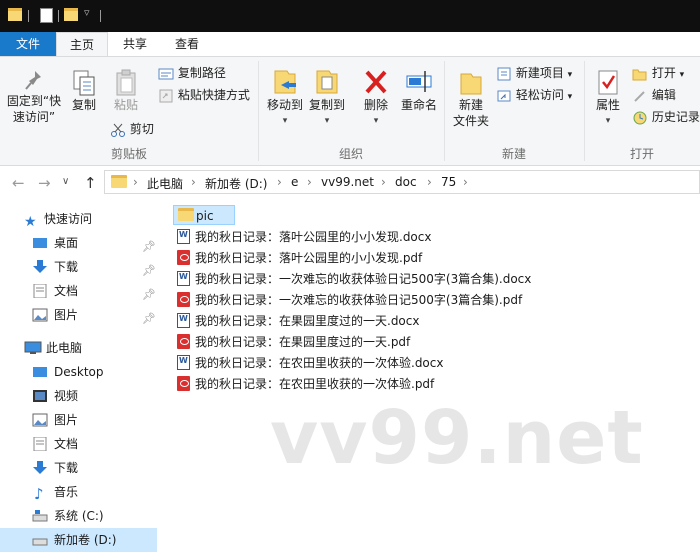  I want to click on file-name: 我的秋日记录：一次难忘的收获体验日记500字(3篇合集).docx, so click(363, 279).